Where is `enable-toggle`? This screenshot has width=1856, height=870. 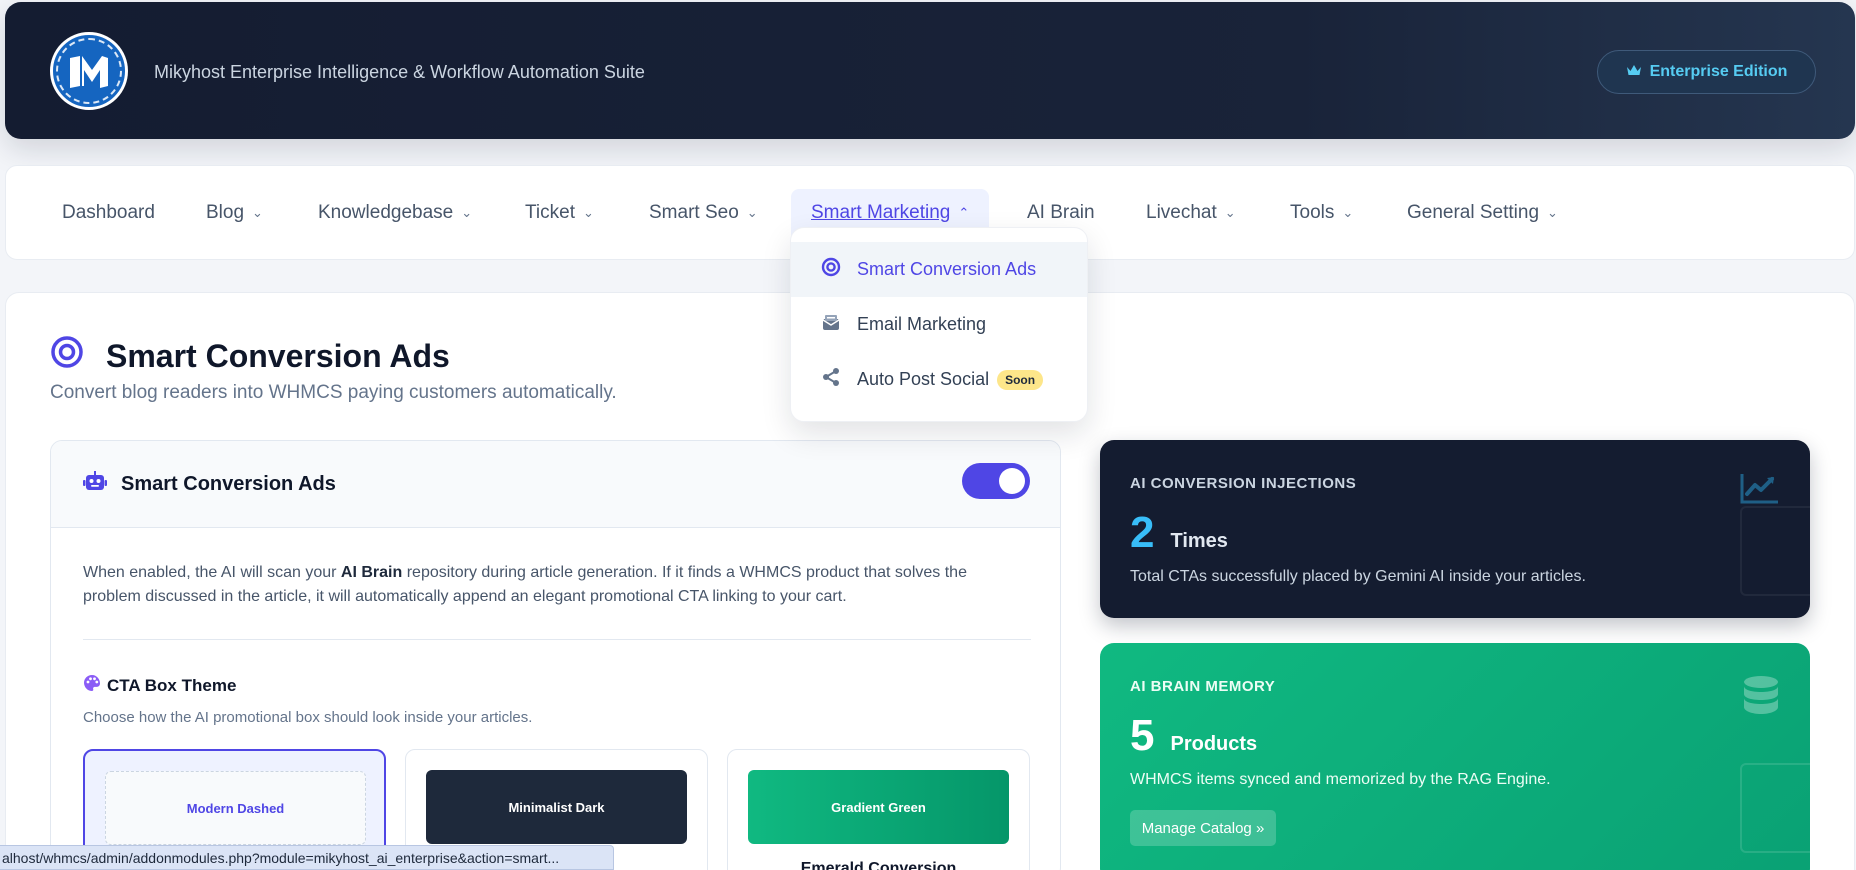 enable-toggle is located at coordinates (996, 481).